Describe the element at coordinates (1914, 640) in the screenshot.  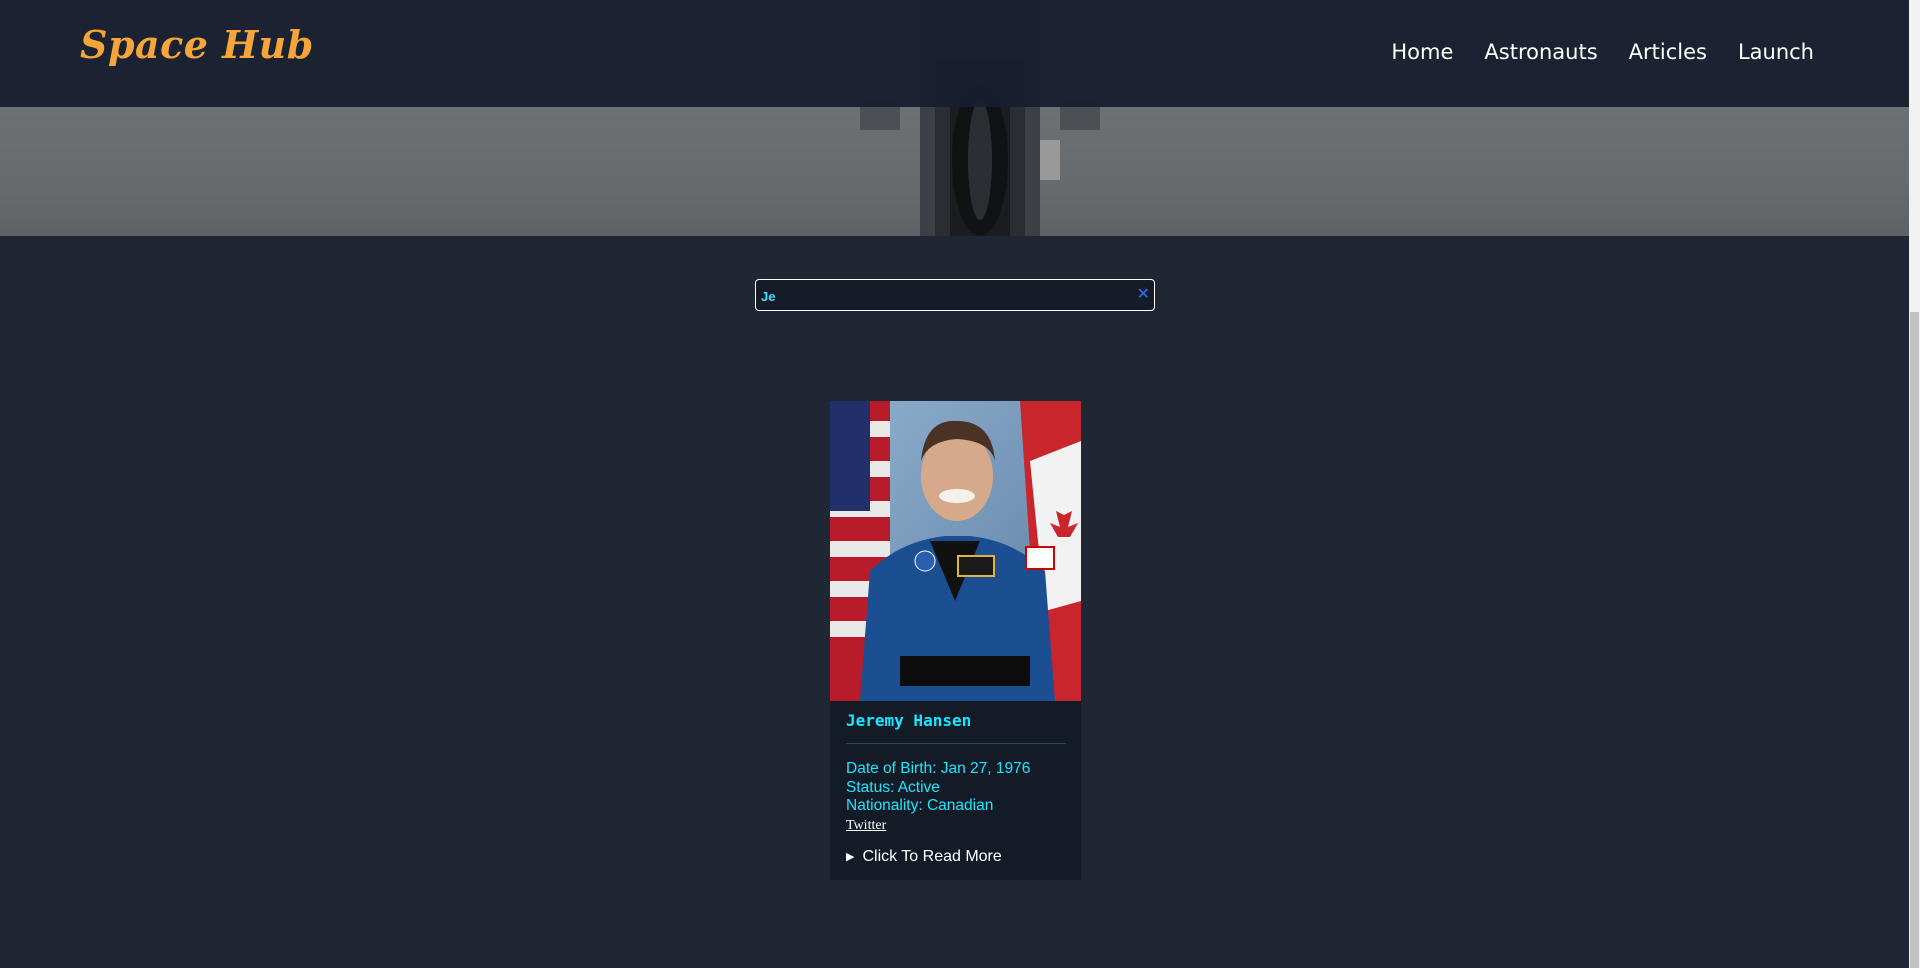
I see `scrollbar-thumb` at that location.